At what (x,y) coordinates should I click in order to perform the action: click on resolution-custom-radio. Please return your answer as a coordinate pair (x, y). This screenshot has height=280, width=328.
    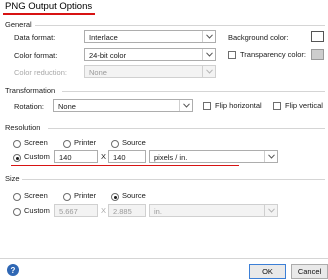
    Looking at the image, I should click on (17, 158).